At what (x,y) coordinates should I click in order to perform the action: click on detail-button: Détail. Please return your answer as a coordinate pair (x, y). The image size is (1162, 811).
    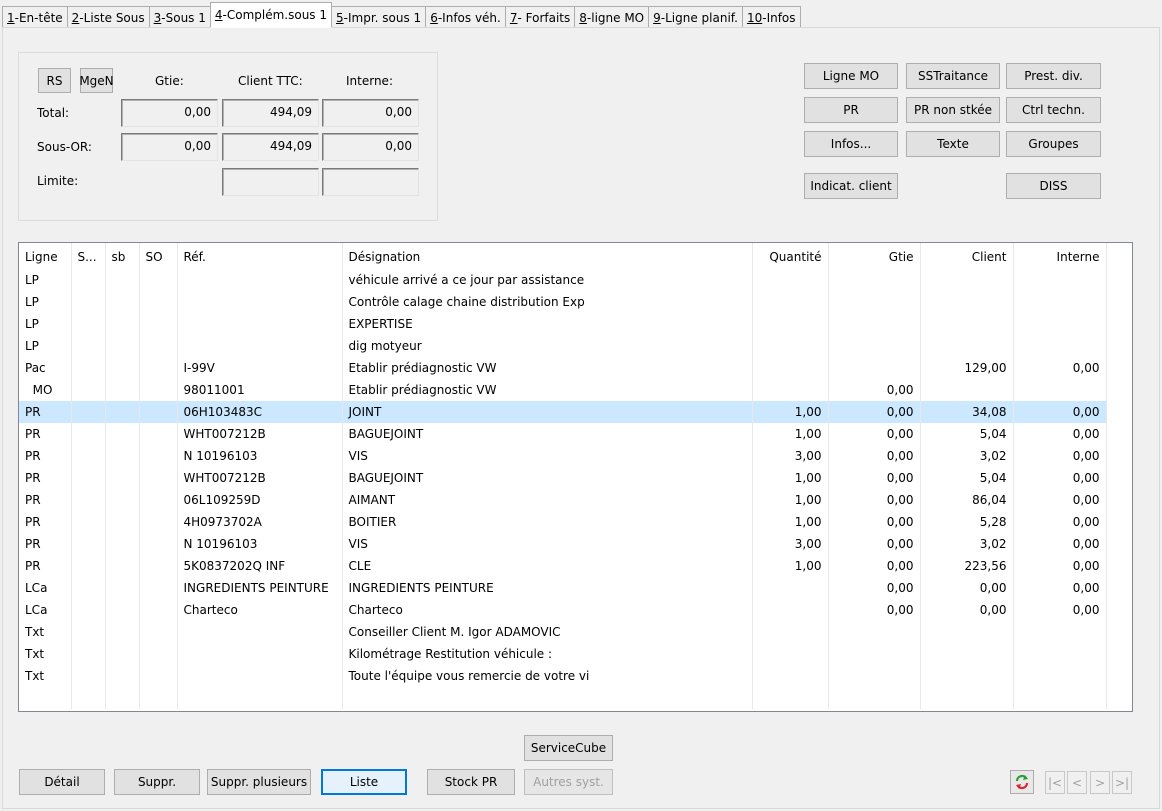
    Looking at the image, I should click on (62, 782).